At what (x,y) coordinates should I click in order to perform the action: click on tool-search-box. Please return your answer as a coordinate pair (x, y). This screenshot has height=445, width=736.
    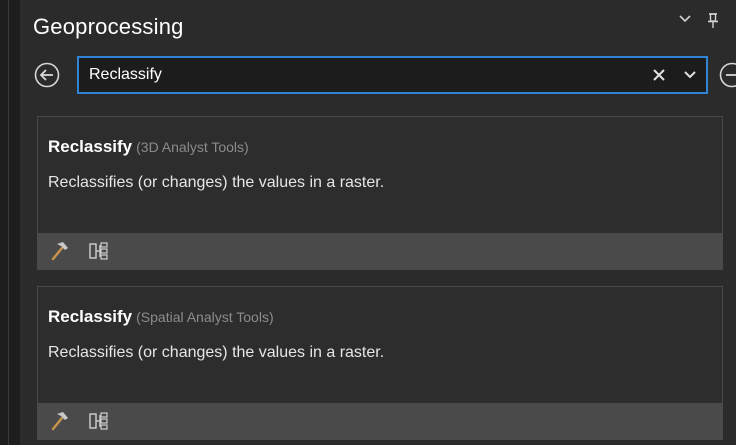
    Looking at the image, I should click on (392, 75).